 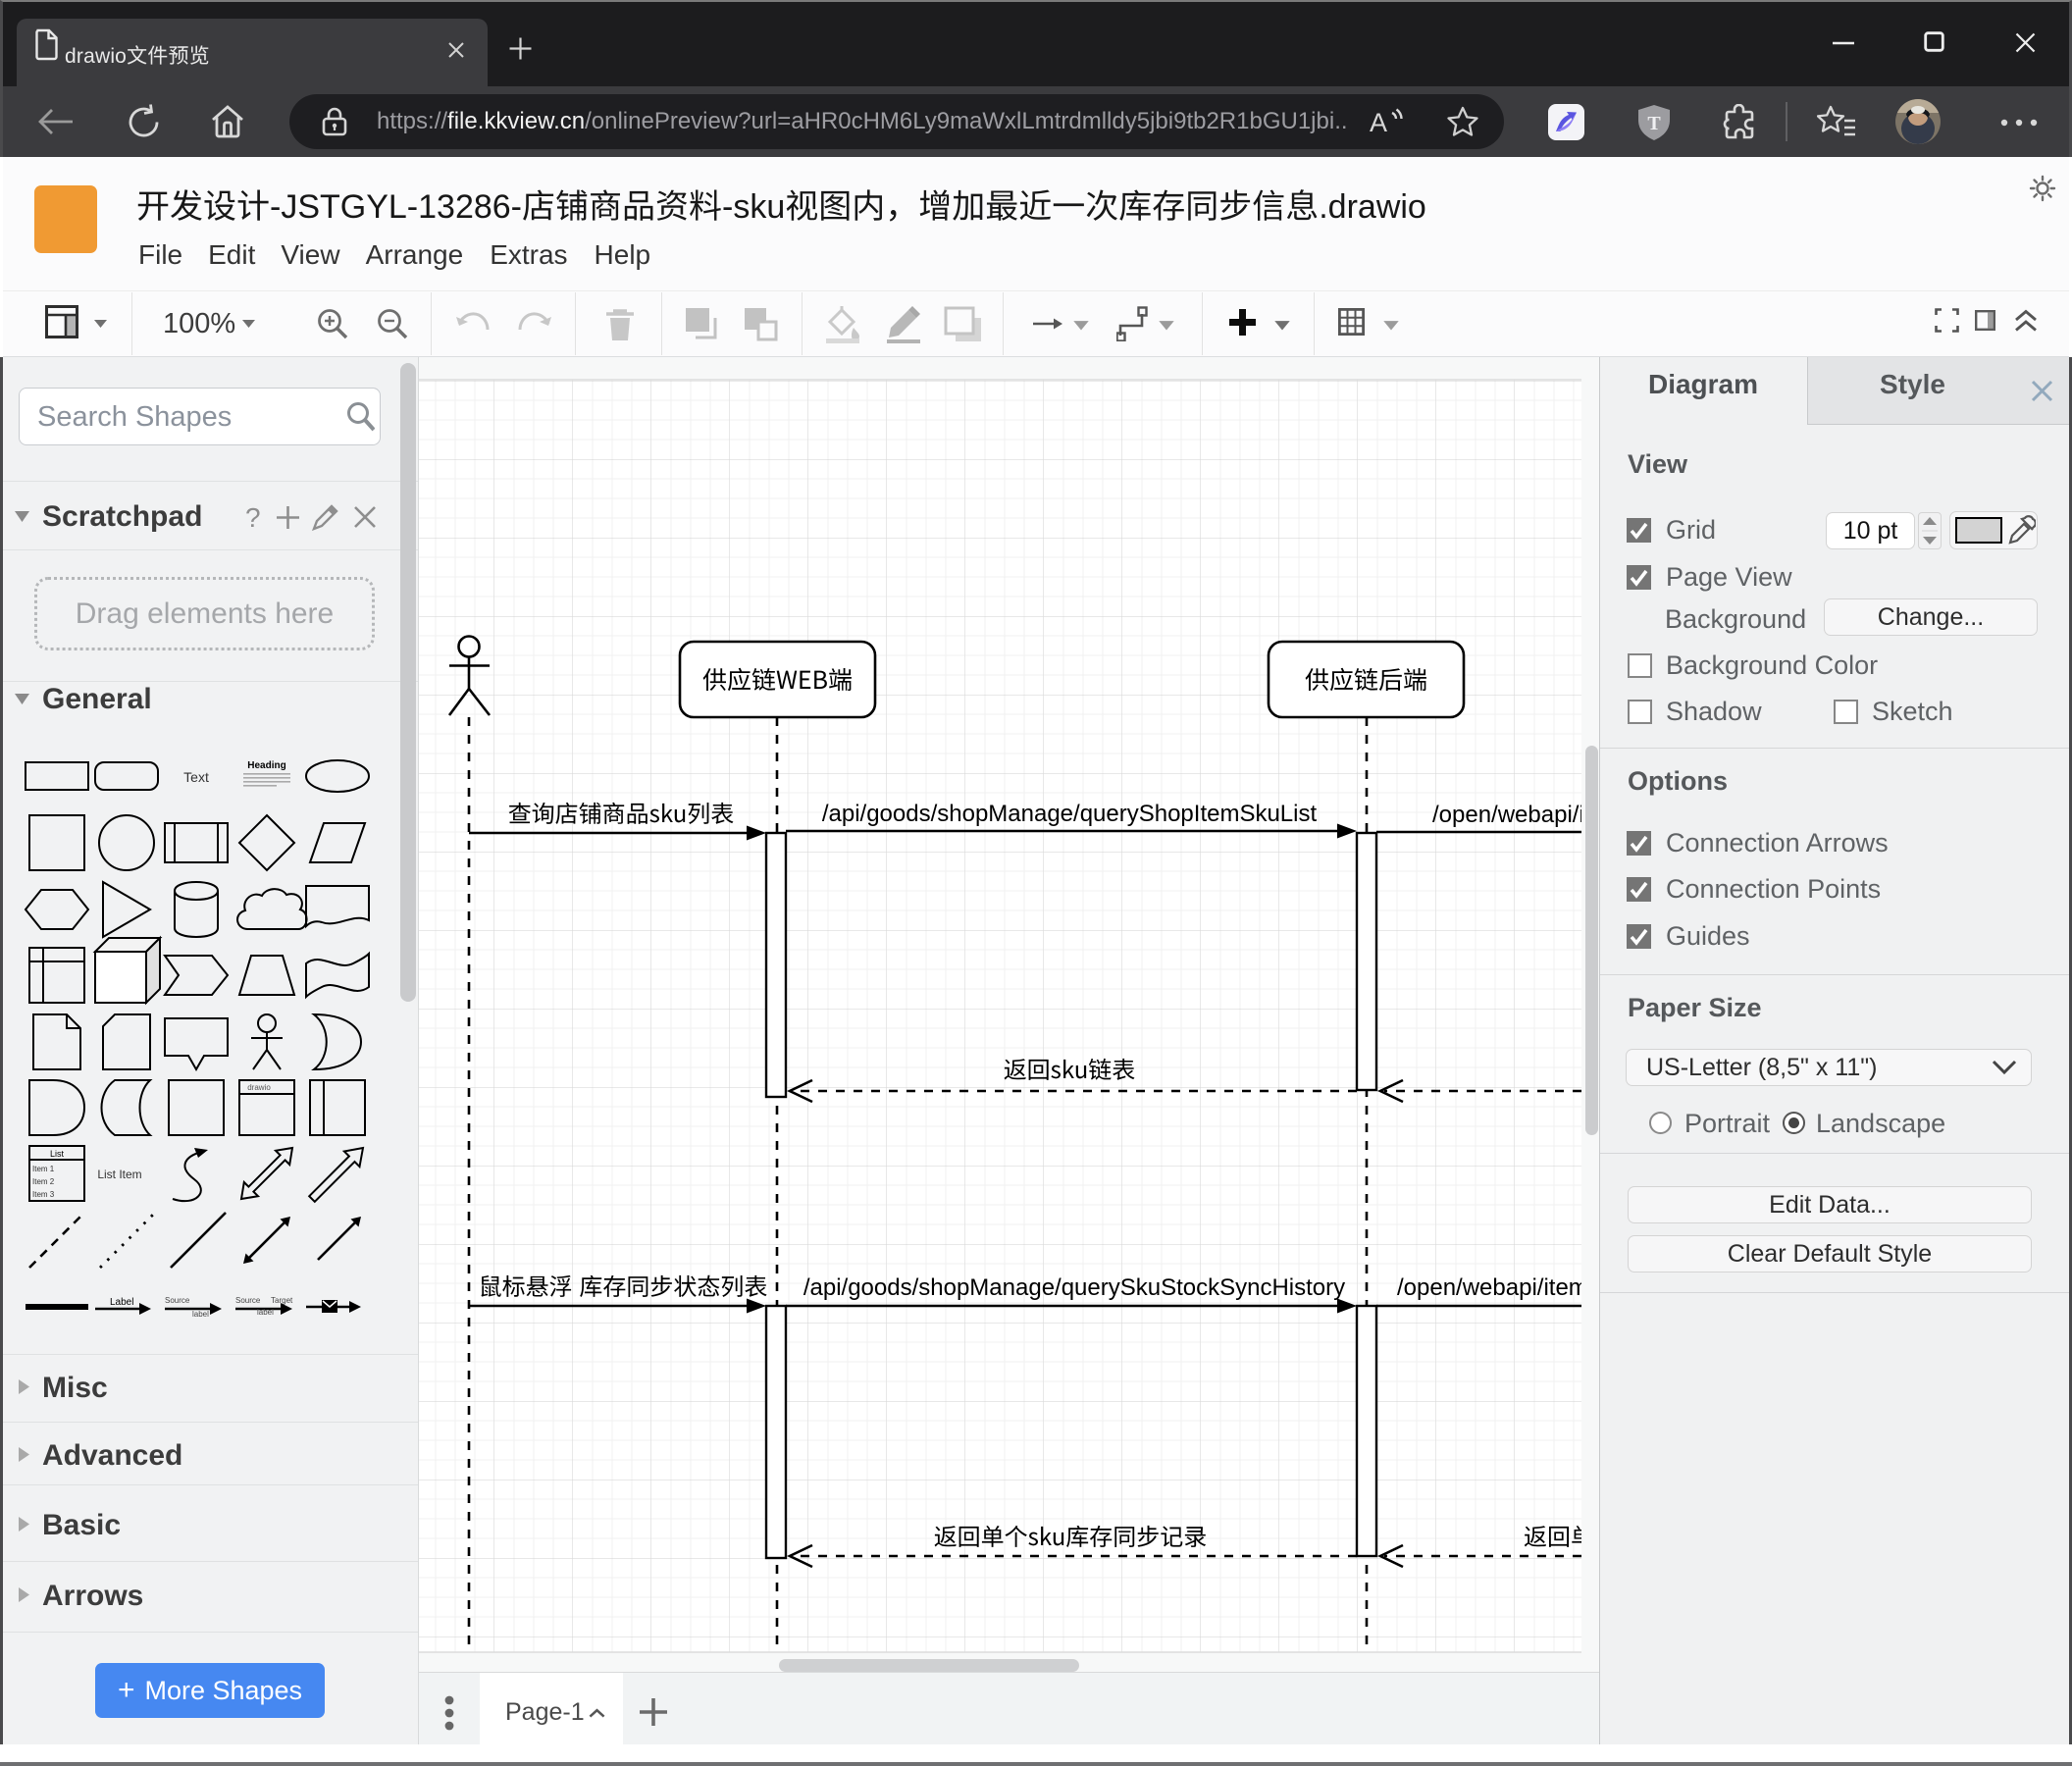 I want to click on svg-text: 返回单个sku库存同步记录, so click(x=1071, y=1535).